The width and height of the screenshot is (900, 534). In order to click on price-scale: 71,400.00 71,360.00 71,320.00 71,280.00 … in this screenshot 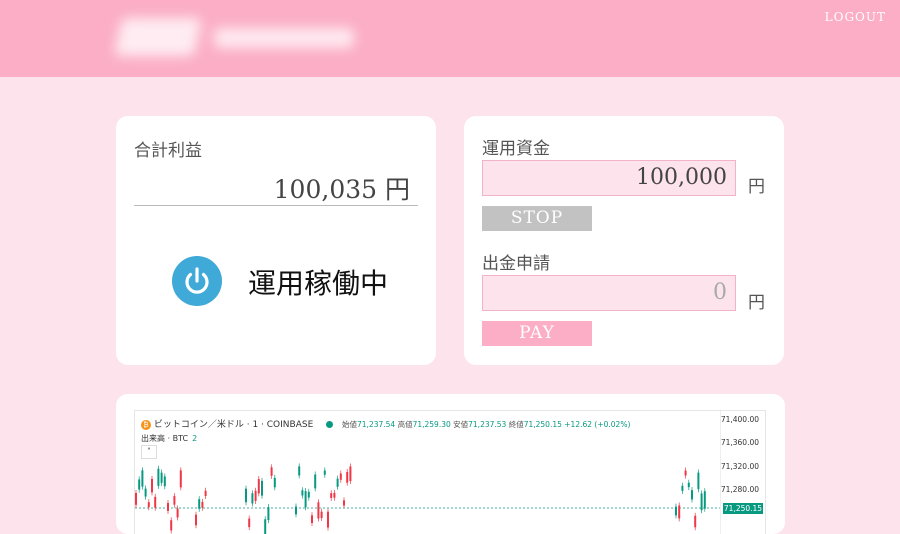, I will do `click(742, 472)`.